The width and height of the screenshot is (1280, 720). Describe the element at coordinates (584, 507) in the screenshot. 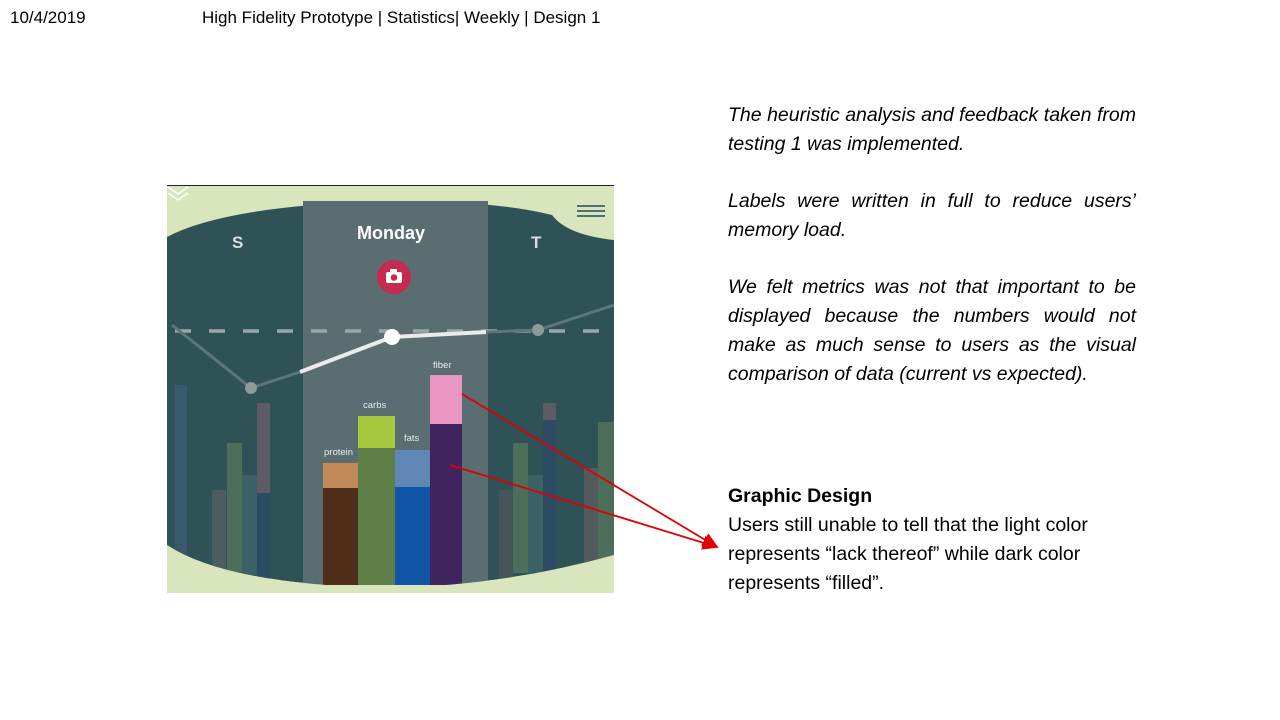

I see `annotation-arrow-filled` at that location.